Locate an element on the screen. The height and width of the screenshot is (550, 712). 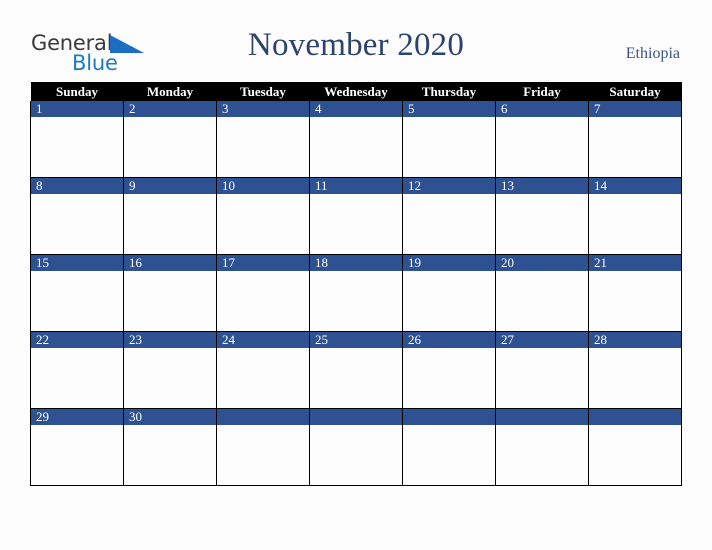
calendar-day-cell: 28 is located at coordinates (635, 370).